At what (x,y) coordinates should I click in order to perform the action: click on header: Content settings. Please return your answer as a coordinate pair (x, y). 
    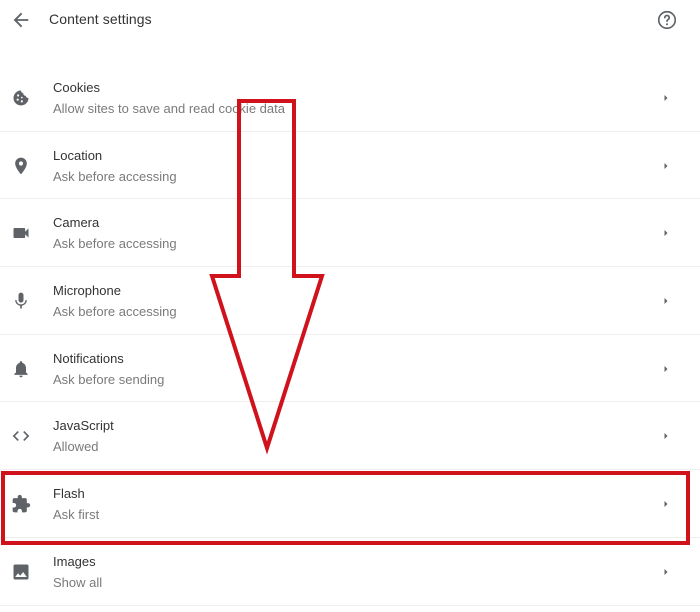
    Looking at the image, I should click on (350, 21).